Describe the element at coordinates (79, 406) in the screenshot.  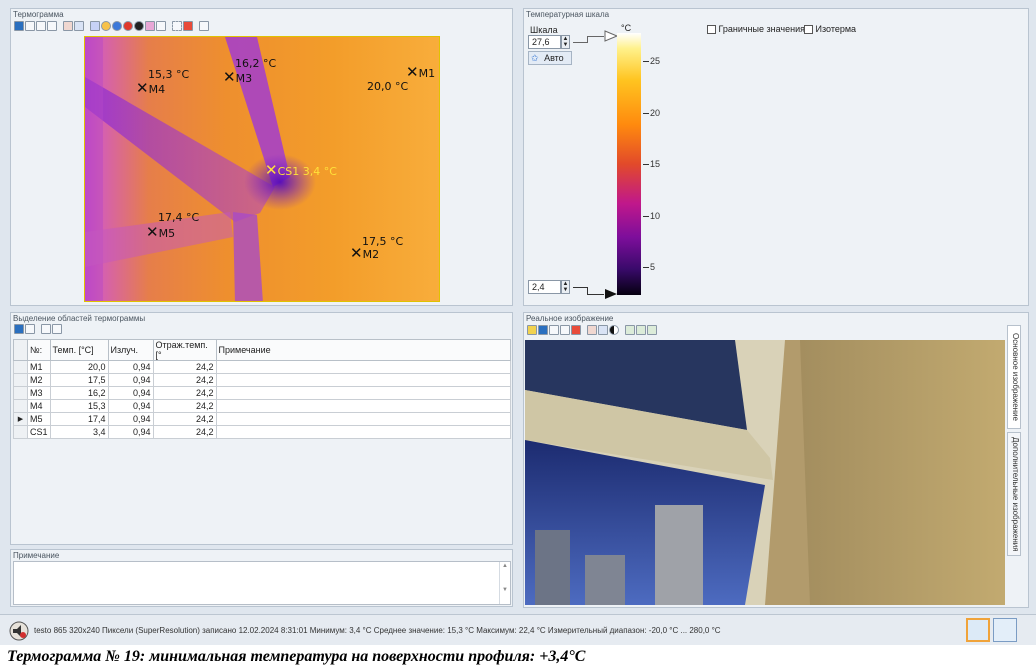
I see `cell-temp: 15,3` at that location.